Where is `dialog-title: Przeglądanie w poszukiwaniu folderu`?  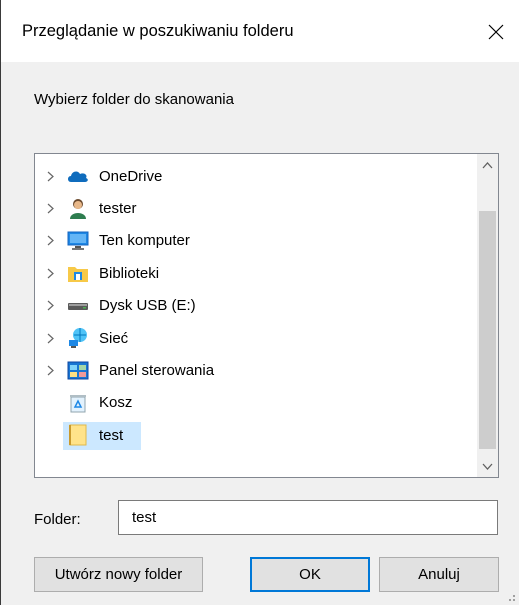 dialog-title: Przeglądanie w poszukiwaniu folderu is located at coordinates (158, 31).